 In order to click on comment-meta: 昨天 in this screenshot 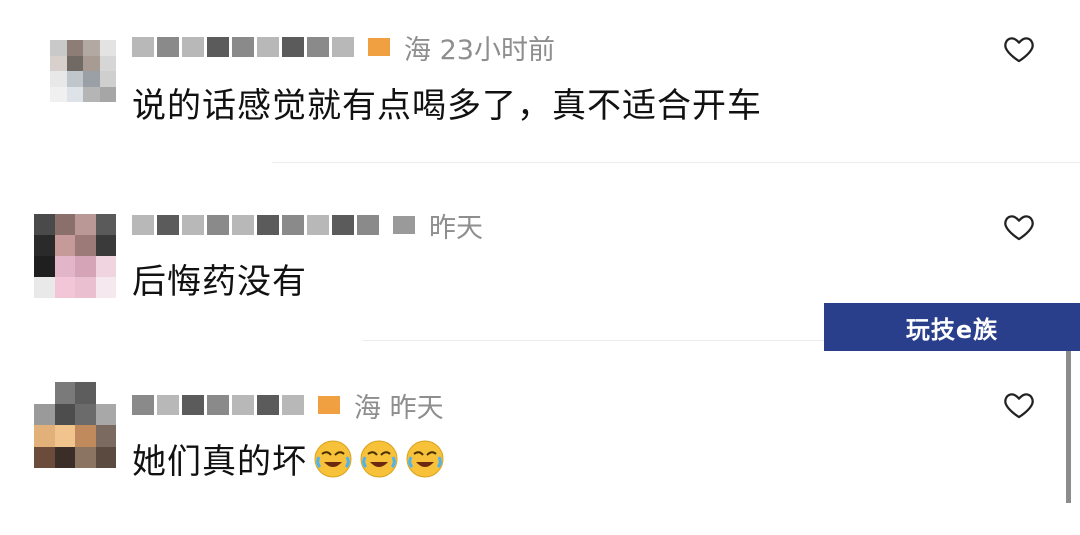, I will do `click(307, 226)`.